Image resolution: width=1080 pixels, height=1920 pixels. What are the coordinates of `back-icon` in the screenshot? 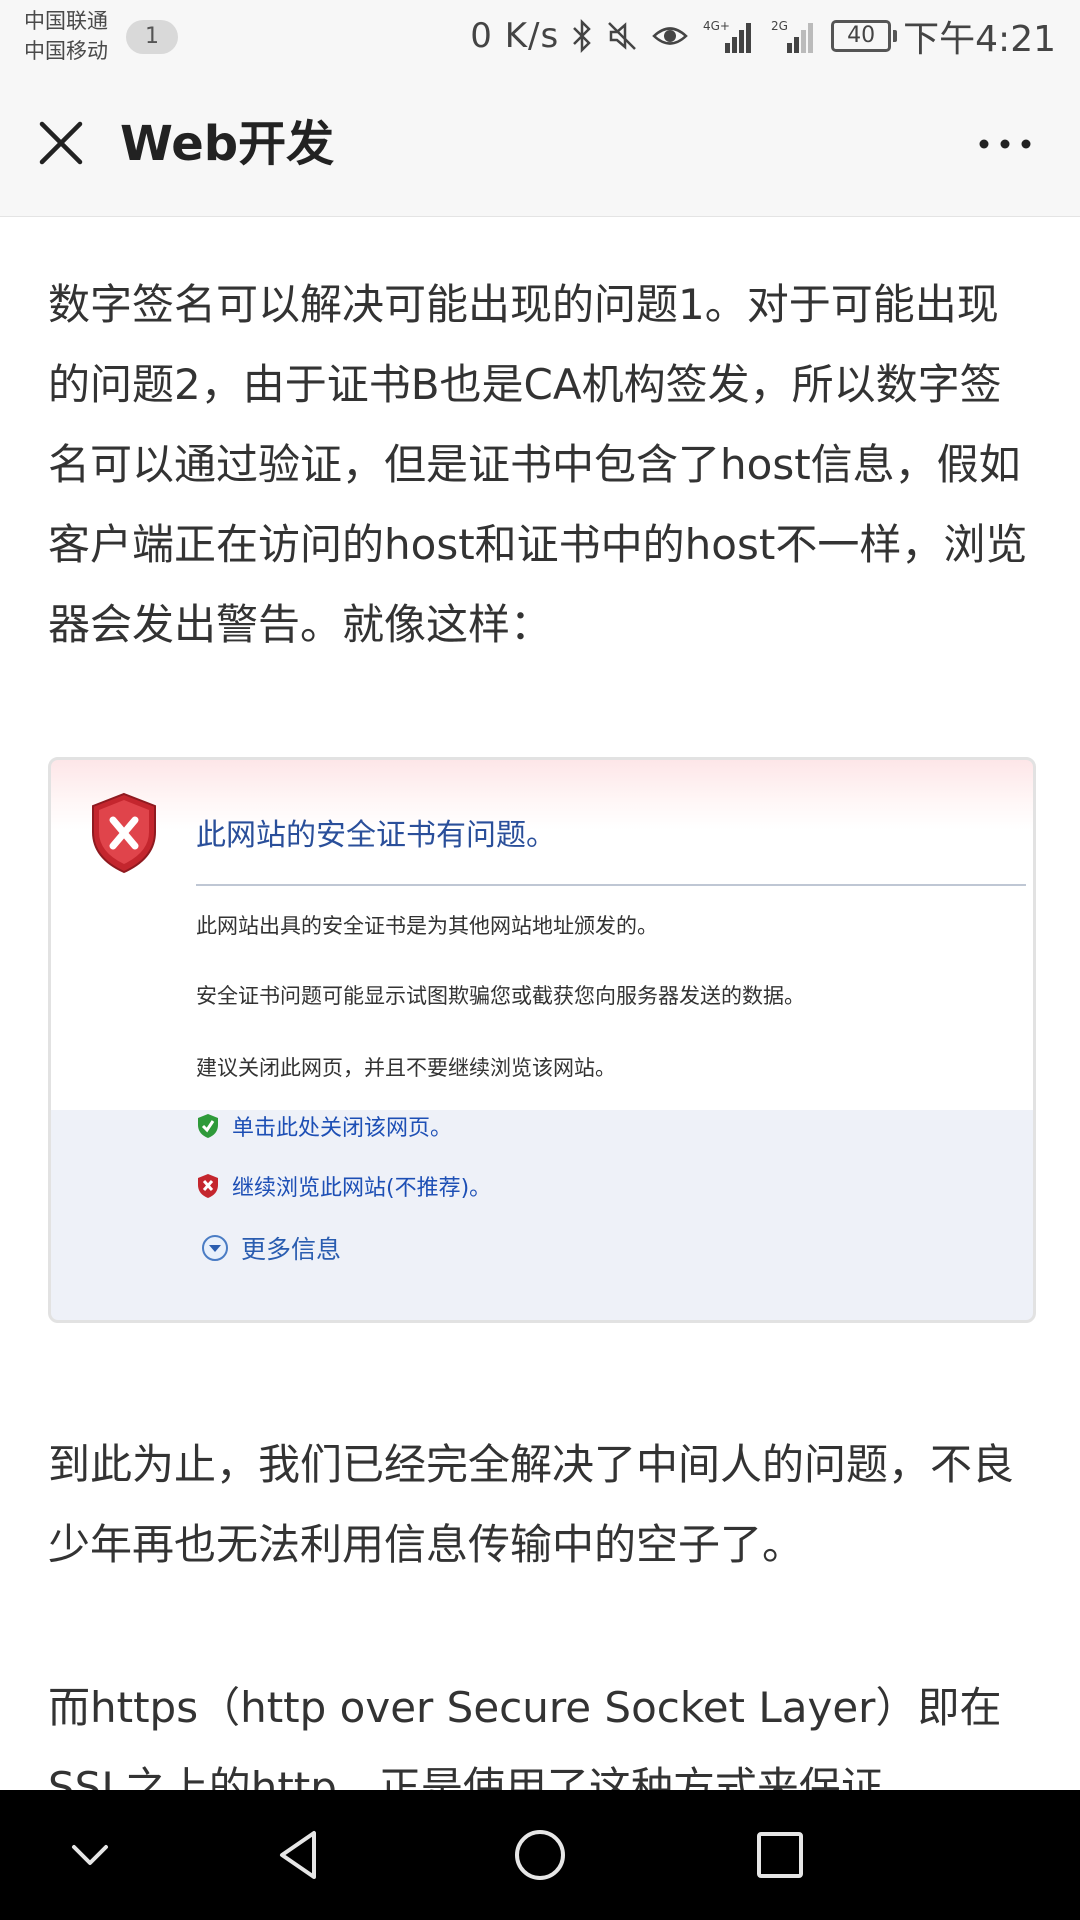 It's located at (298, 1855).